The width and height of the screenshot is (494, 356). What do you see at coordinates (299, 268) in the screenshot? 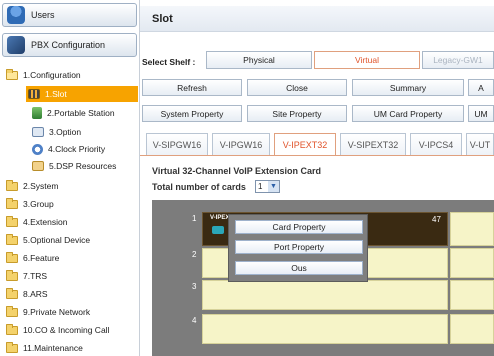
I see `ous-button: Ous` at bounding box center [299, 268].